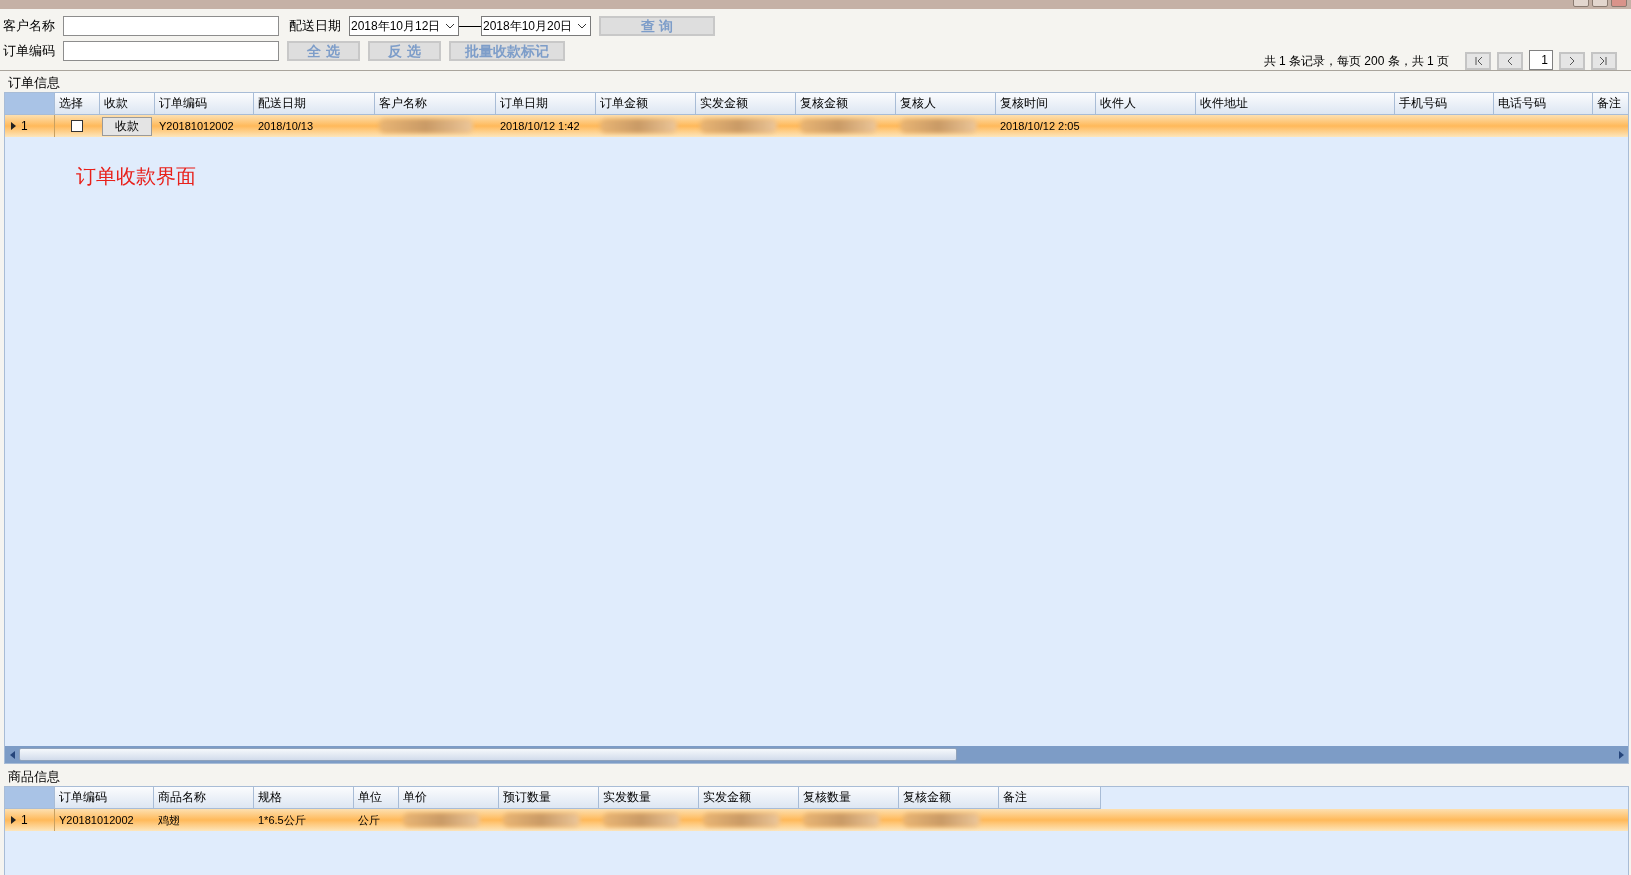  What do you see at coordinates (286, 126) in the screenshot?
I see `table-cell: 2018/10/13` at bounding box center [286, 126].